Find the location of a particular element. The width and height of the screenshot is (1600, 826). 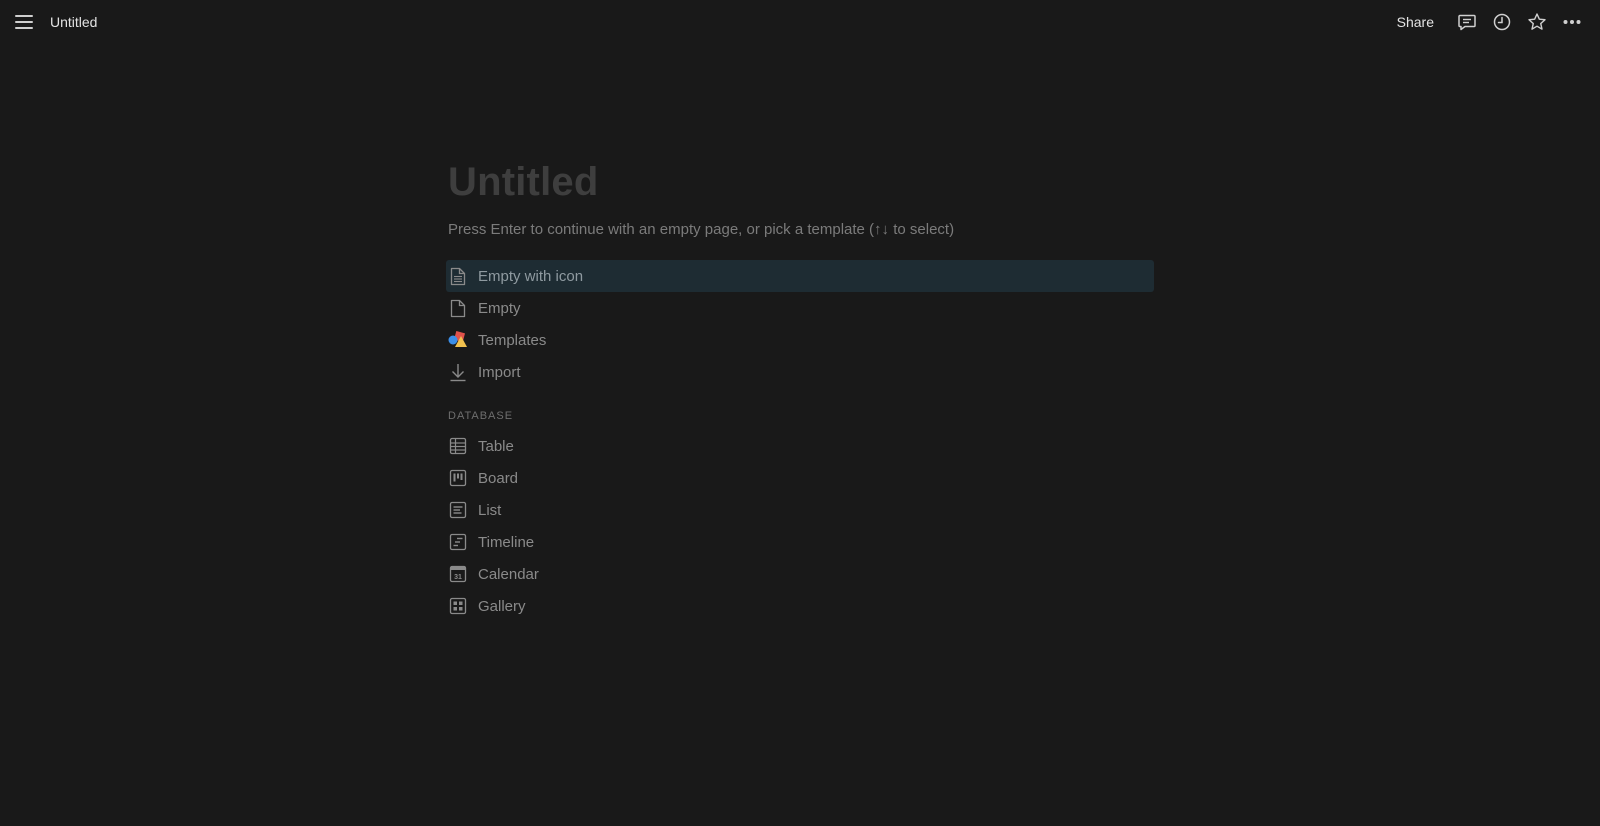

template-options: Empty with icon Empty Templates Import is located at coordinates (800, 324).